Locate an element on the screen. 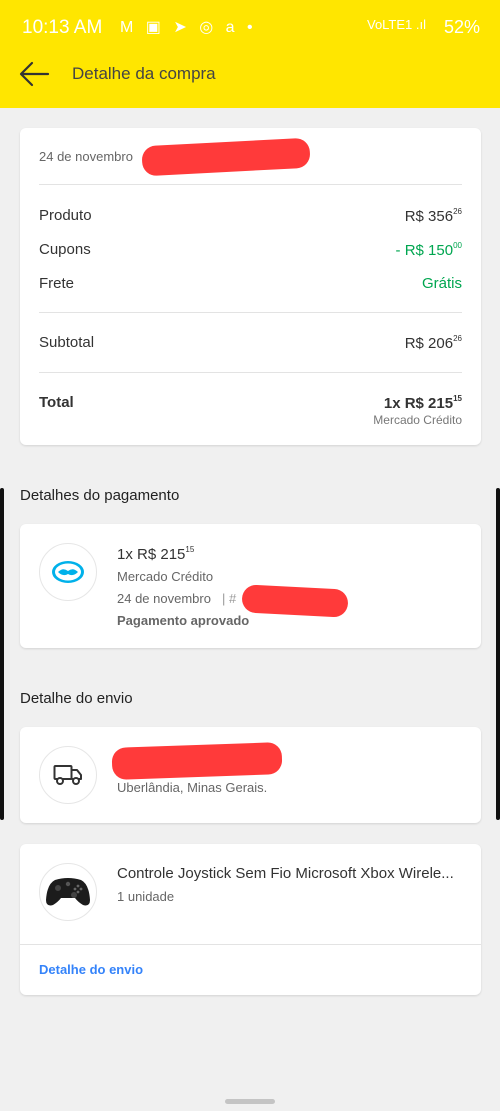  left-edge-bar is located at coordinates (2, 654).